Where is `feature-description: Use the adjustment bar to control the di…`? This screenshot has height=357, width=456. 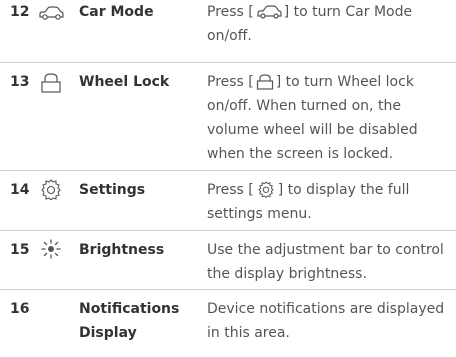
feature-description: Use the adjustment bar to control the di… is located at coordinates (329, 262).